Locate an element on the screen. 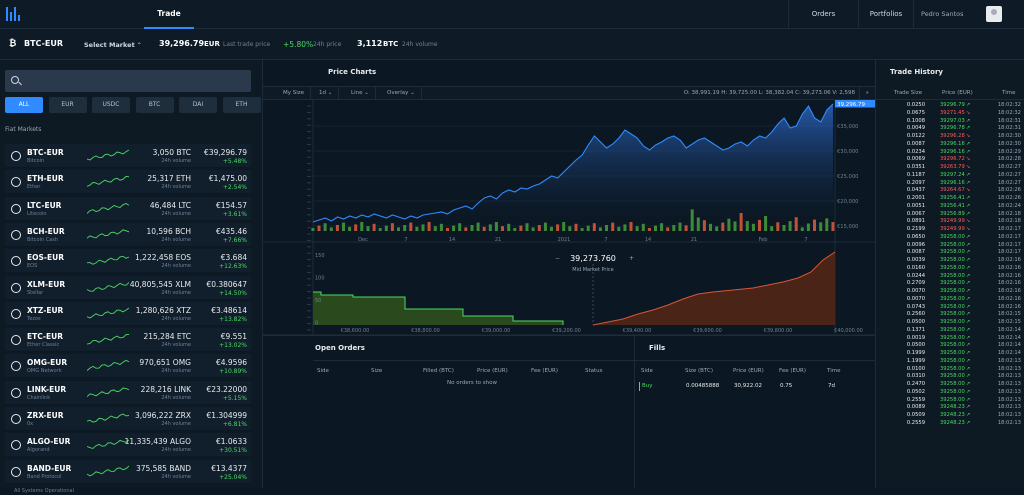 The width and height of the screenshot is (1024, 495). market-pair: EOS-EUR is located at coordinates (46, 258).